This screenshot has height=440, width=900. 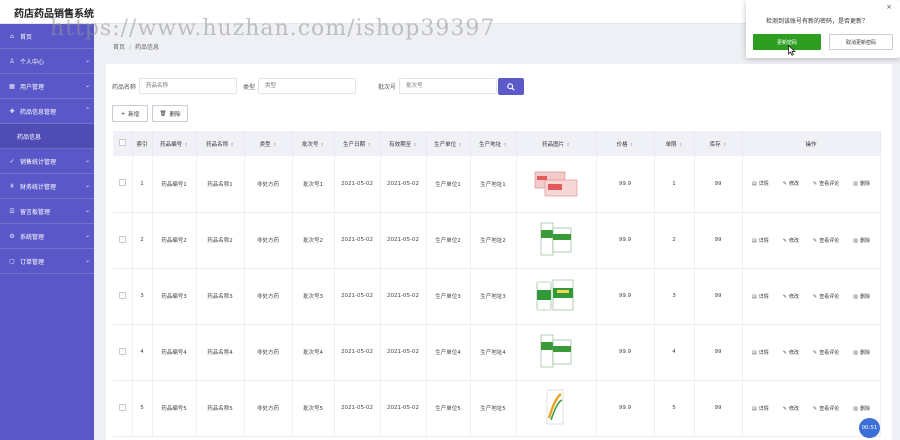 I want to click on sidebar-item-messages: ☰ 留言板管理 ⌄, so click(x=47, y=211).